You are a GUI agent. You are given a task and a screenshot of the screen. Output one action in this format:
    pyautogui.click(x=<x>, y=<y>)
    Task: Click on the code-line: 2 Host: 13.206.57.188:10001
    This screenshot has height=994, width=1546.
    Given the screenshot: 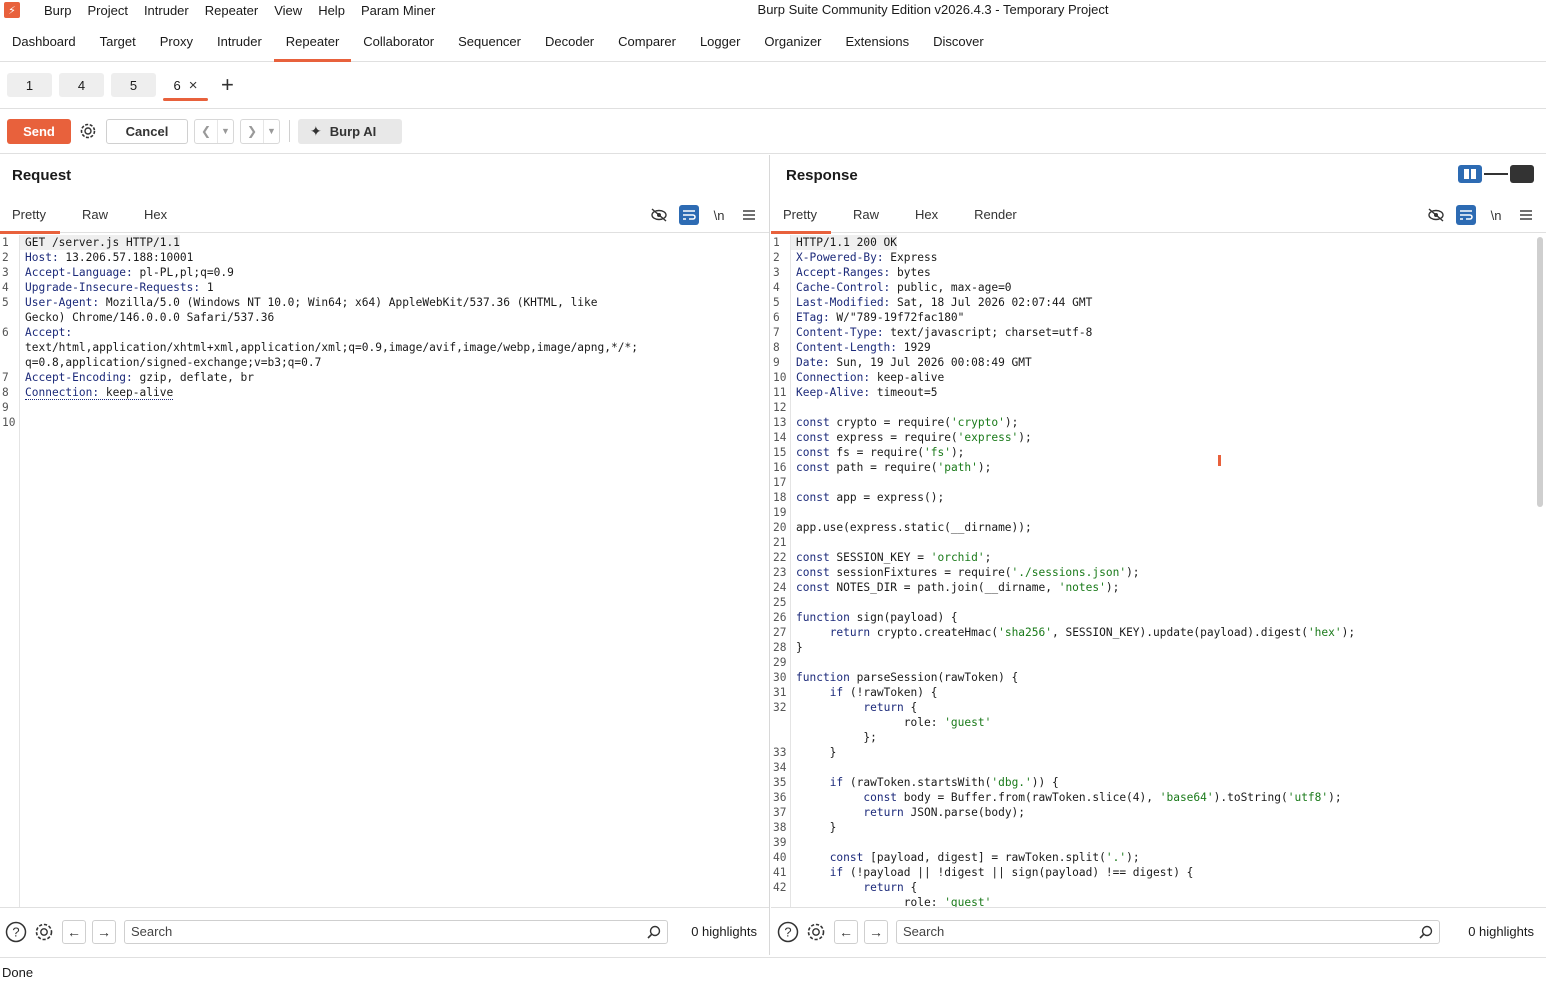 What is the action you would take?
    pyautogui.click(x=384, y=257)
    